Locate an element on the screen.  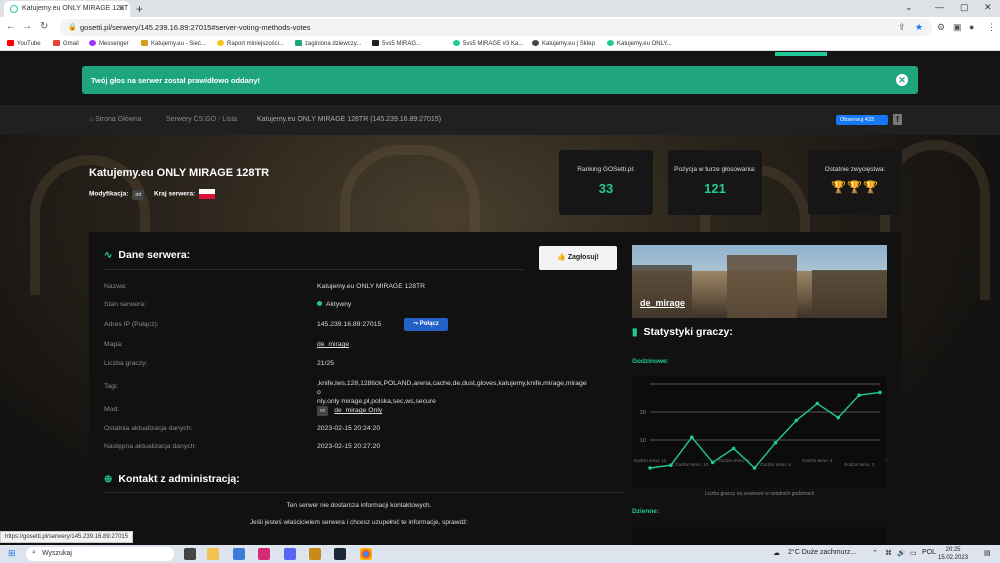
connect-button: ⤳ Połącz is located at coordinates (426, 324).